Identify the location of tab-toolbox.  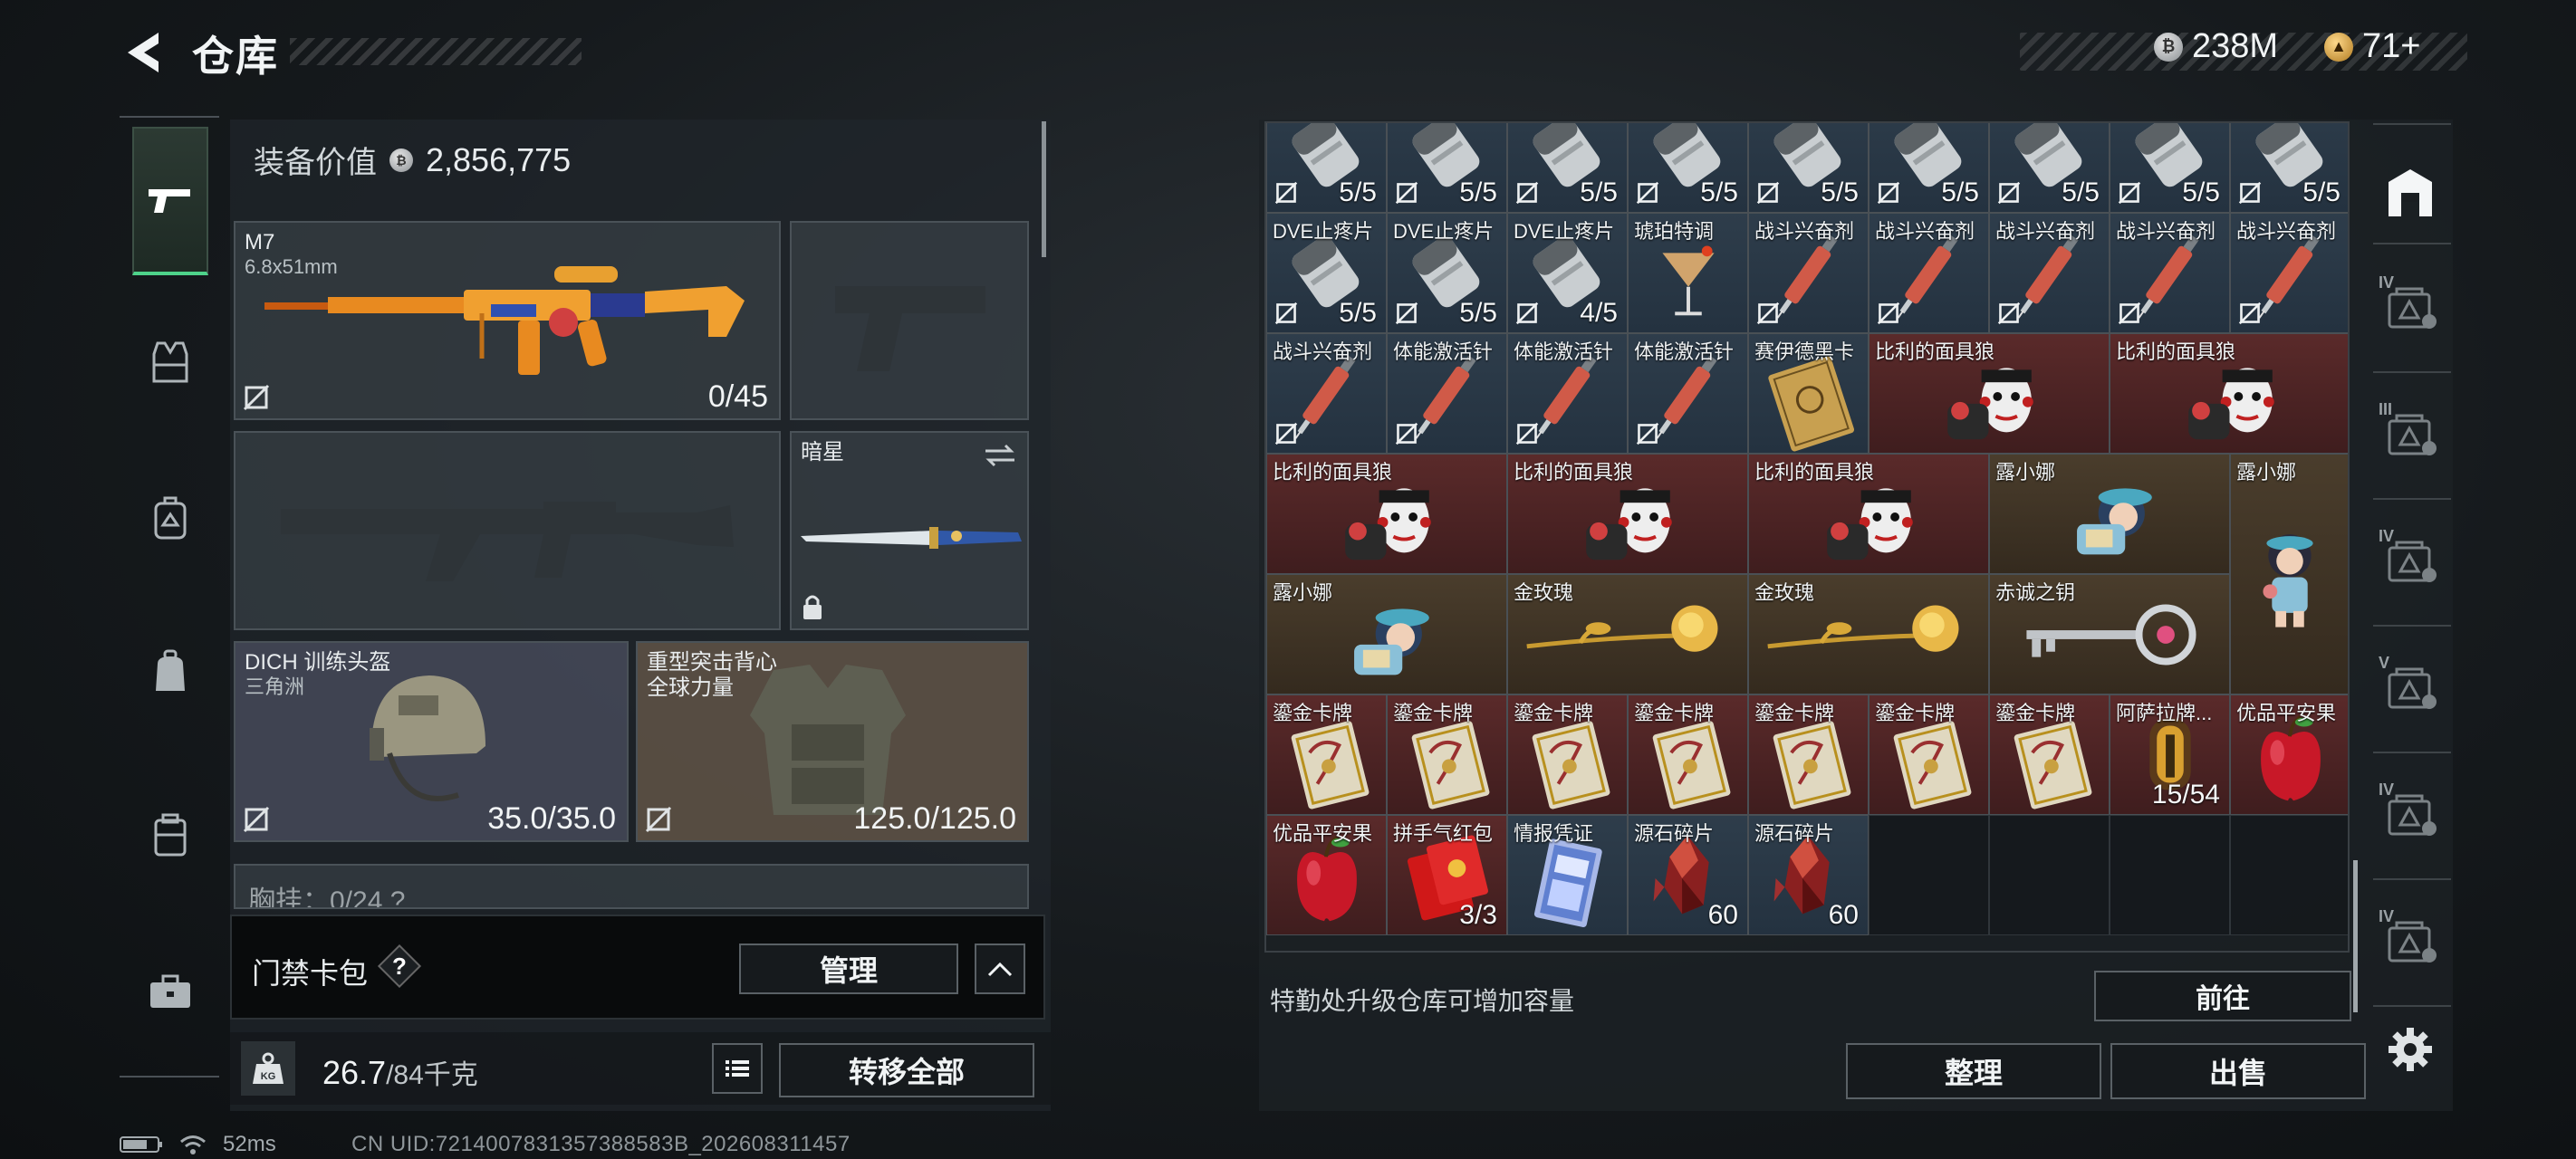
(170, 992).